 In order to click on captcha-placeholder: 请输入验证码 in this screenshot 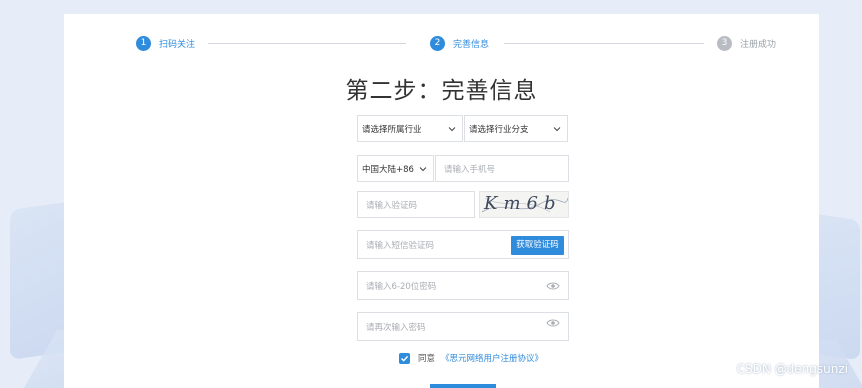, I will do `click(392, 205)`.